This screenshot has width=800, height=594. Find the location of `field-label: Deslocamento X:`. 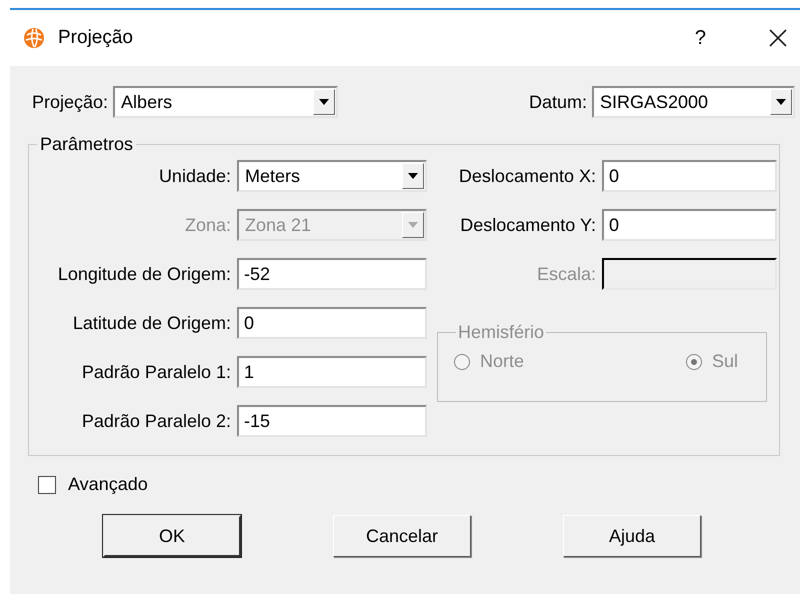

field-label: Deslocamento X: is located at coordinates (527, 176).